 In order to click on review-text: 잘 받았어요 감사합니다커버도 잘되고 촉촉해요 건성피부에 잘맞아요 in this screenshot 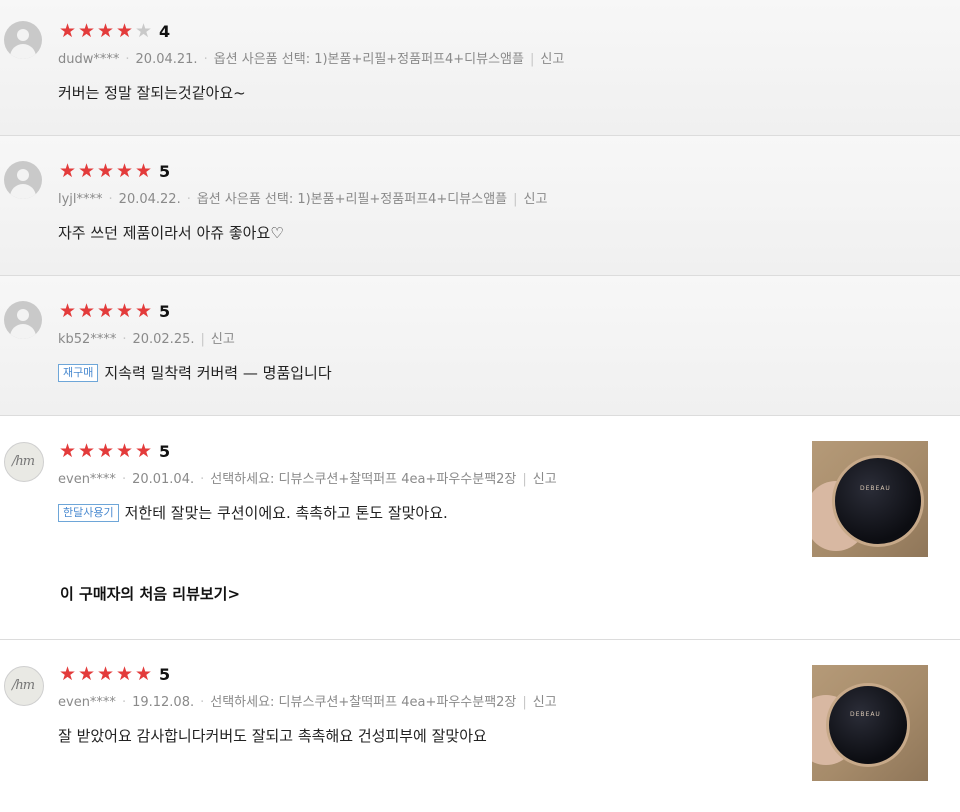, I will do `click(272, 735)`.